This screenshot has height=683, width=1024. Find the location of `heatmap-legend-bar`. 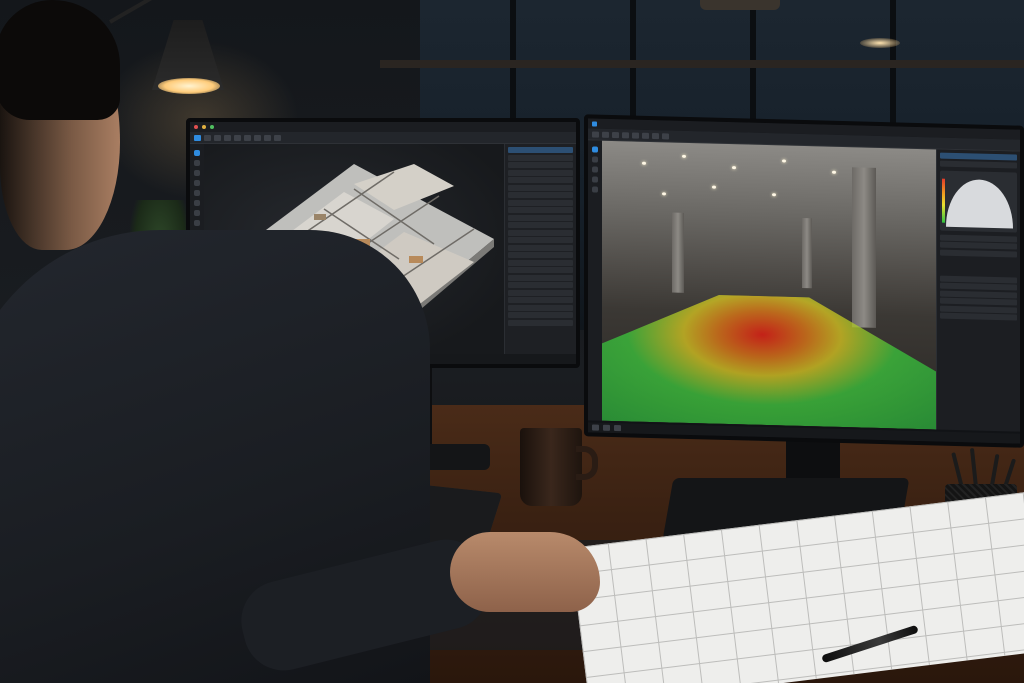

heatmap-legend-bar is located at coordinates (943, 200).